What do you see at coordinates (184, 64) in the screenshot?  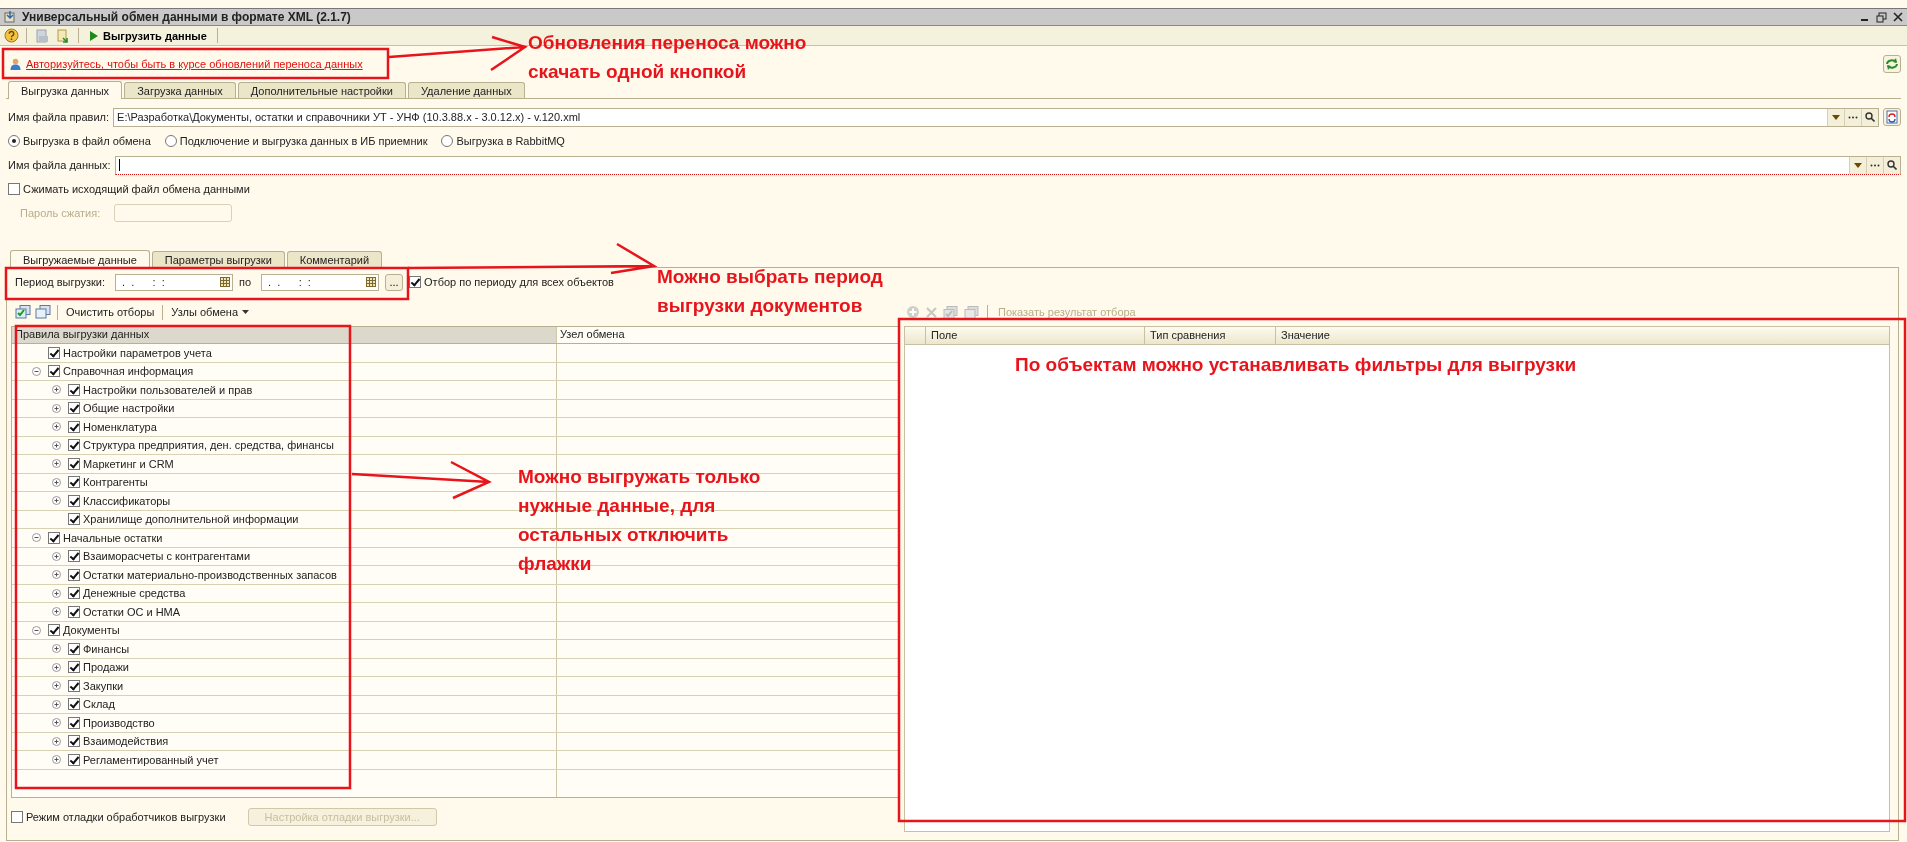 I see `authorize-link: Авторизуйтесь, чтобы быть в курсе обновлений переноса данных` at bounding box center [184, 64].